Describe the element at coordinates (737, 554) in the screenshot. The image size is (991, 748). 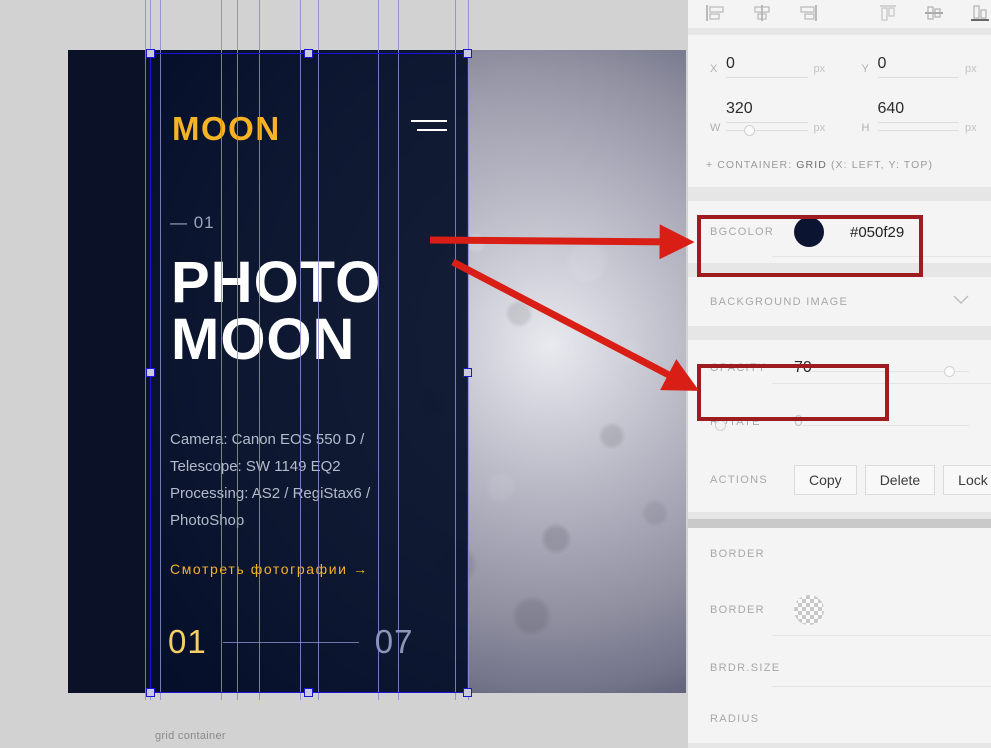
I see `border-section-label: BORDER` at that location.